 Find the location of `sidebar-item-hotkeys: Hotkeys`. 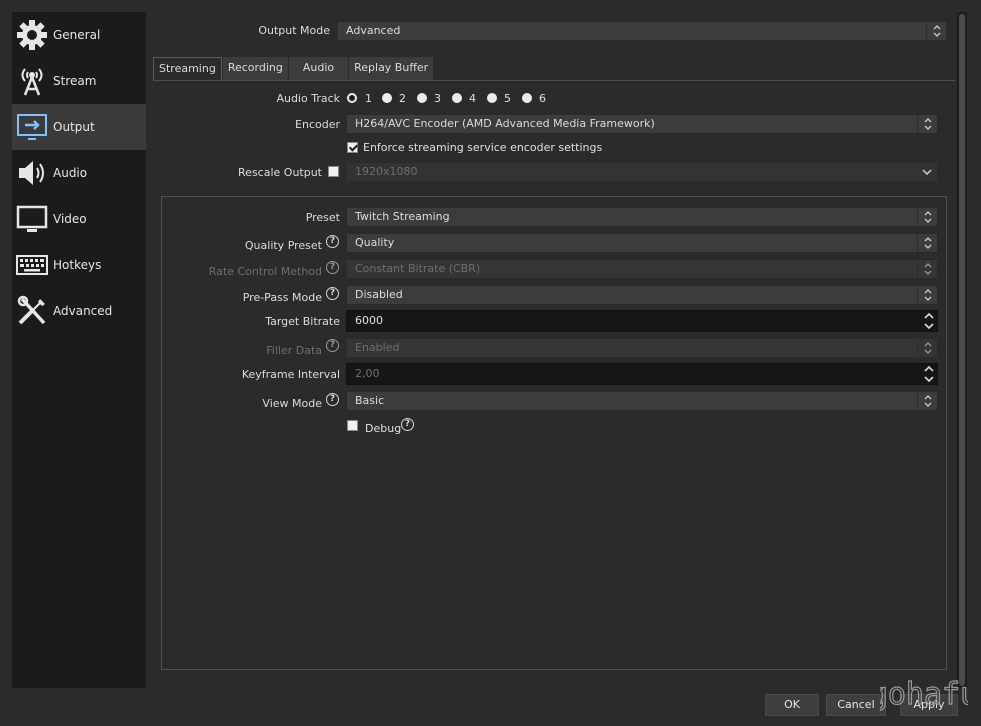

sidebar-item-hotkeys: Hotkeys is located at coordinates (79, 265).